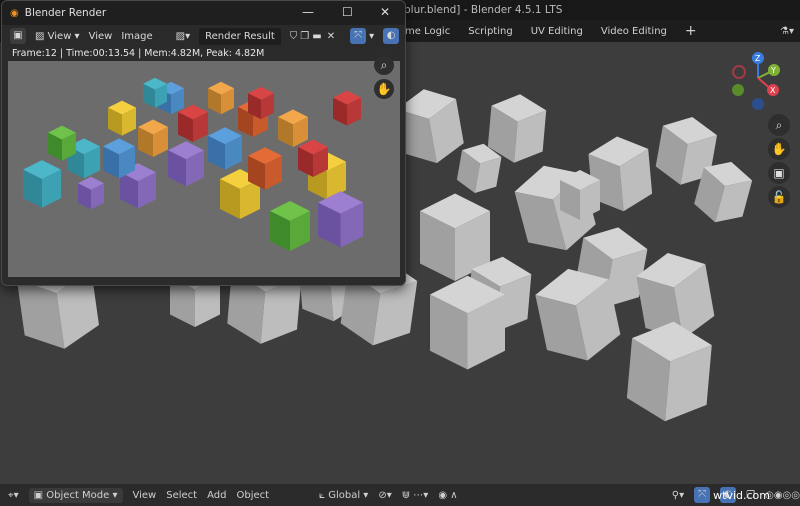 This screenshot has height=506, width=800. What do you see at coordinates (384, 65) in the screenshot?
I see `render-zoom-icon: ⌕` at bounding box center [384, 65].